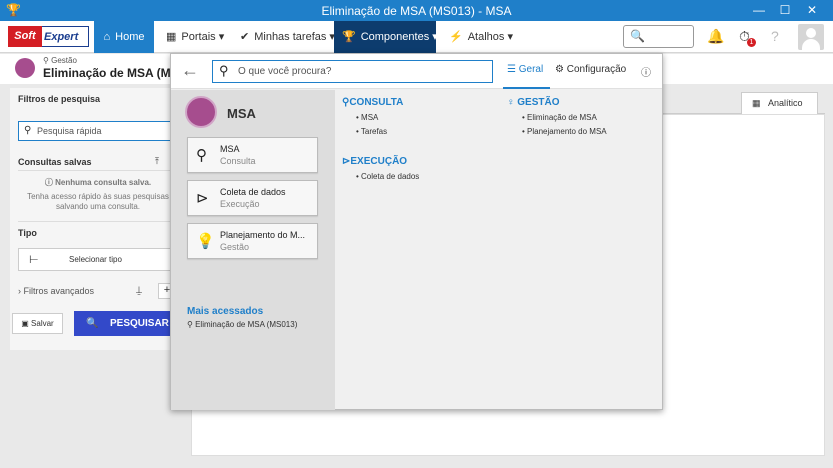  I want to click on window-titlebar: 🏆 Eliminação de MSA (MS013) - MSA — ☐ ✕, so click(416, 10).